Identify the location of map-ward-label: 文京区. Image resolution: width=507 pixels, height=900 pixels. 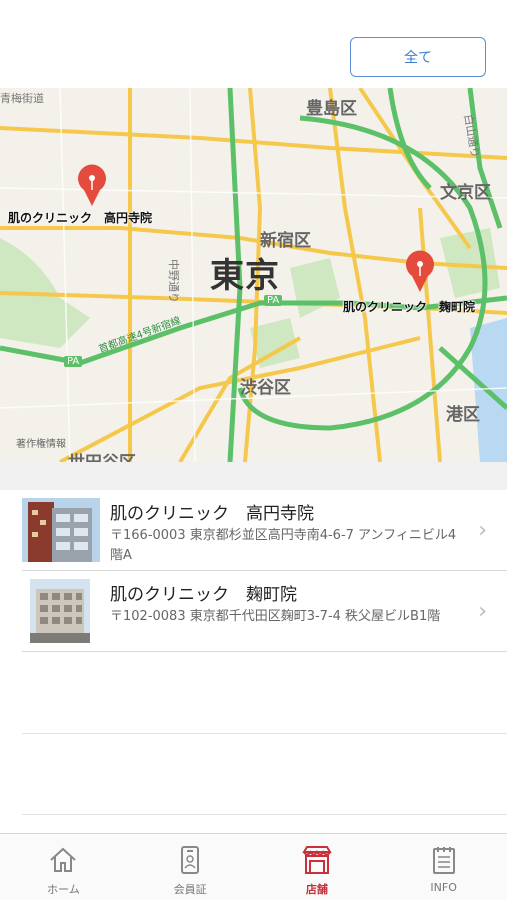
(465, 193).